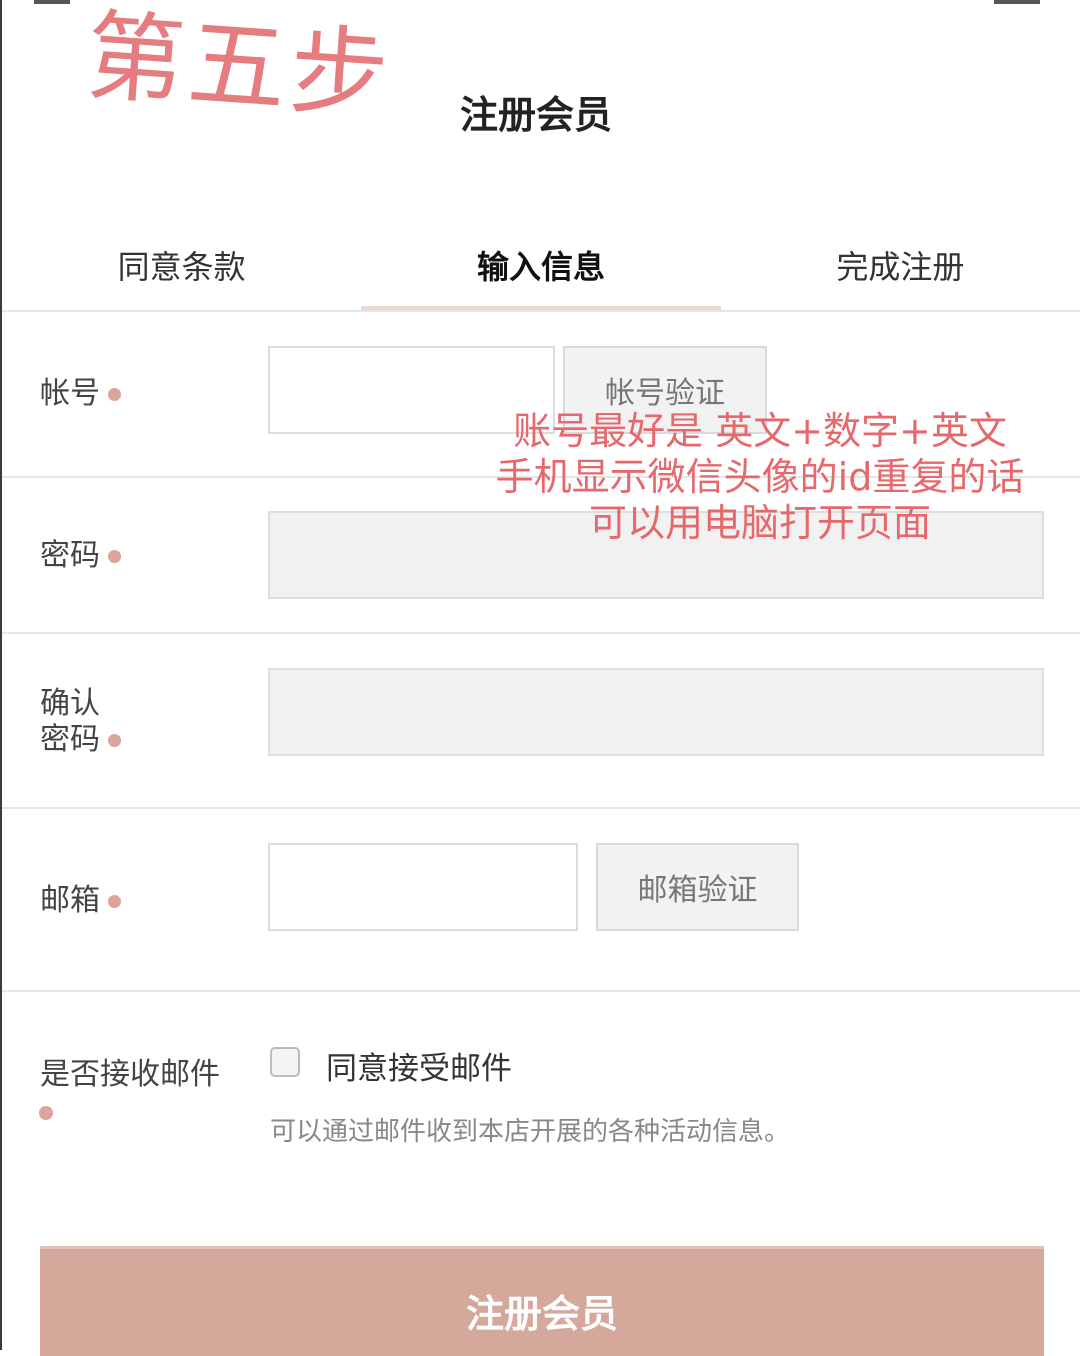 Image resolution: width=1080 pixels, height=1356 pixels. Describe the element at coordinates (285, 1062) in the screenshot. I see `mail-subscribe-checkbox` at that location.